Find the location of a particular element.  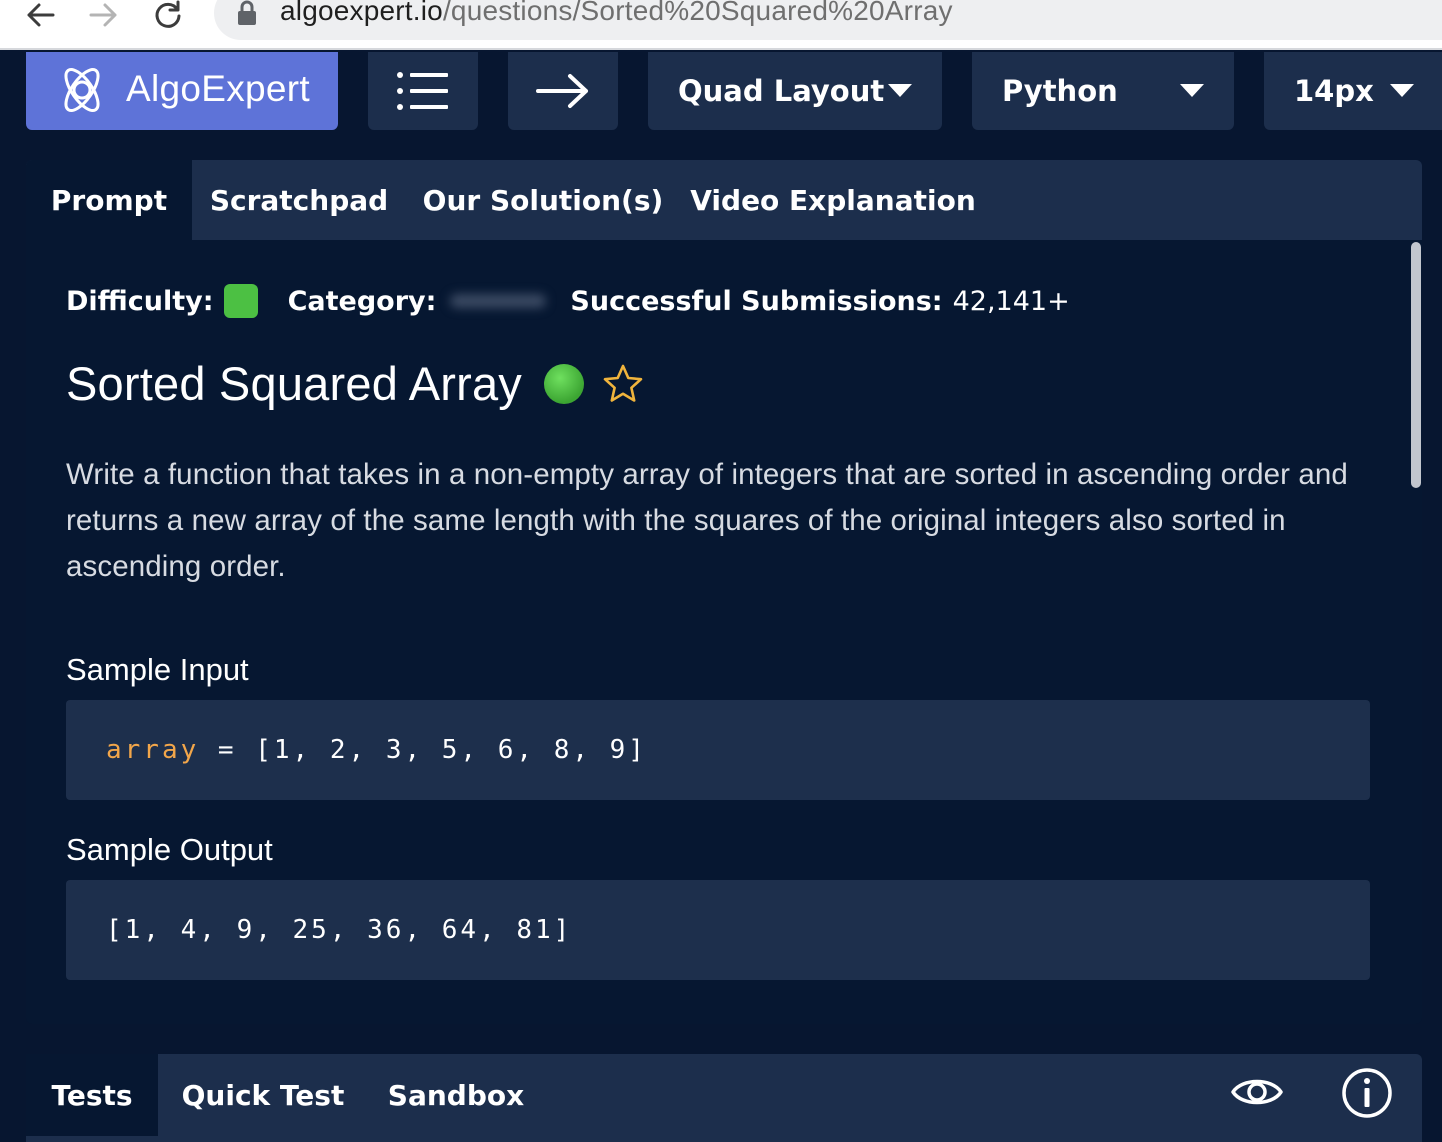

logo-text: AlgoExpert is located at coordinates (218, 88).